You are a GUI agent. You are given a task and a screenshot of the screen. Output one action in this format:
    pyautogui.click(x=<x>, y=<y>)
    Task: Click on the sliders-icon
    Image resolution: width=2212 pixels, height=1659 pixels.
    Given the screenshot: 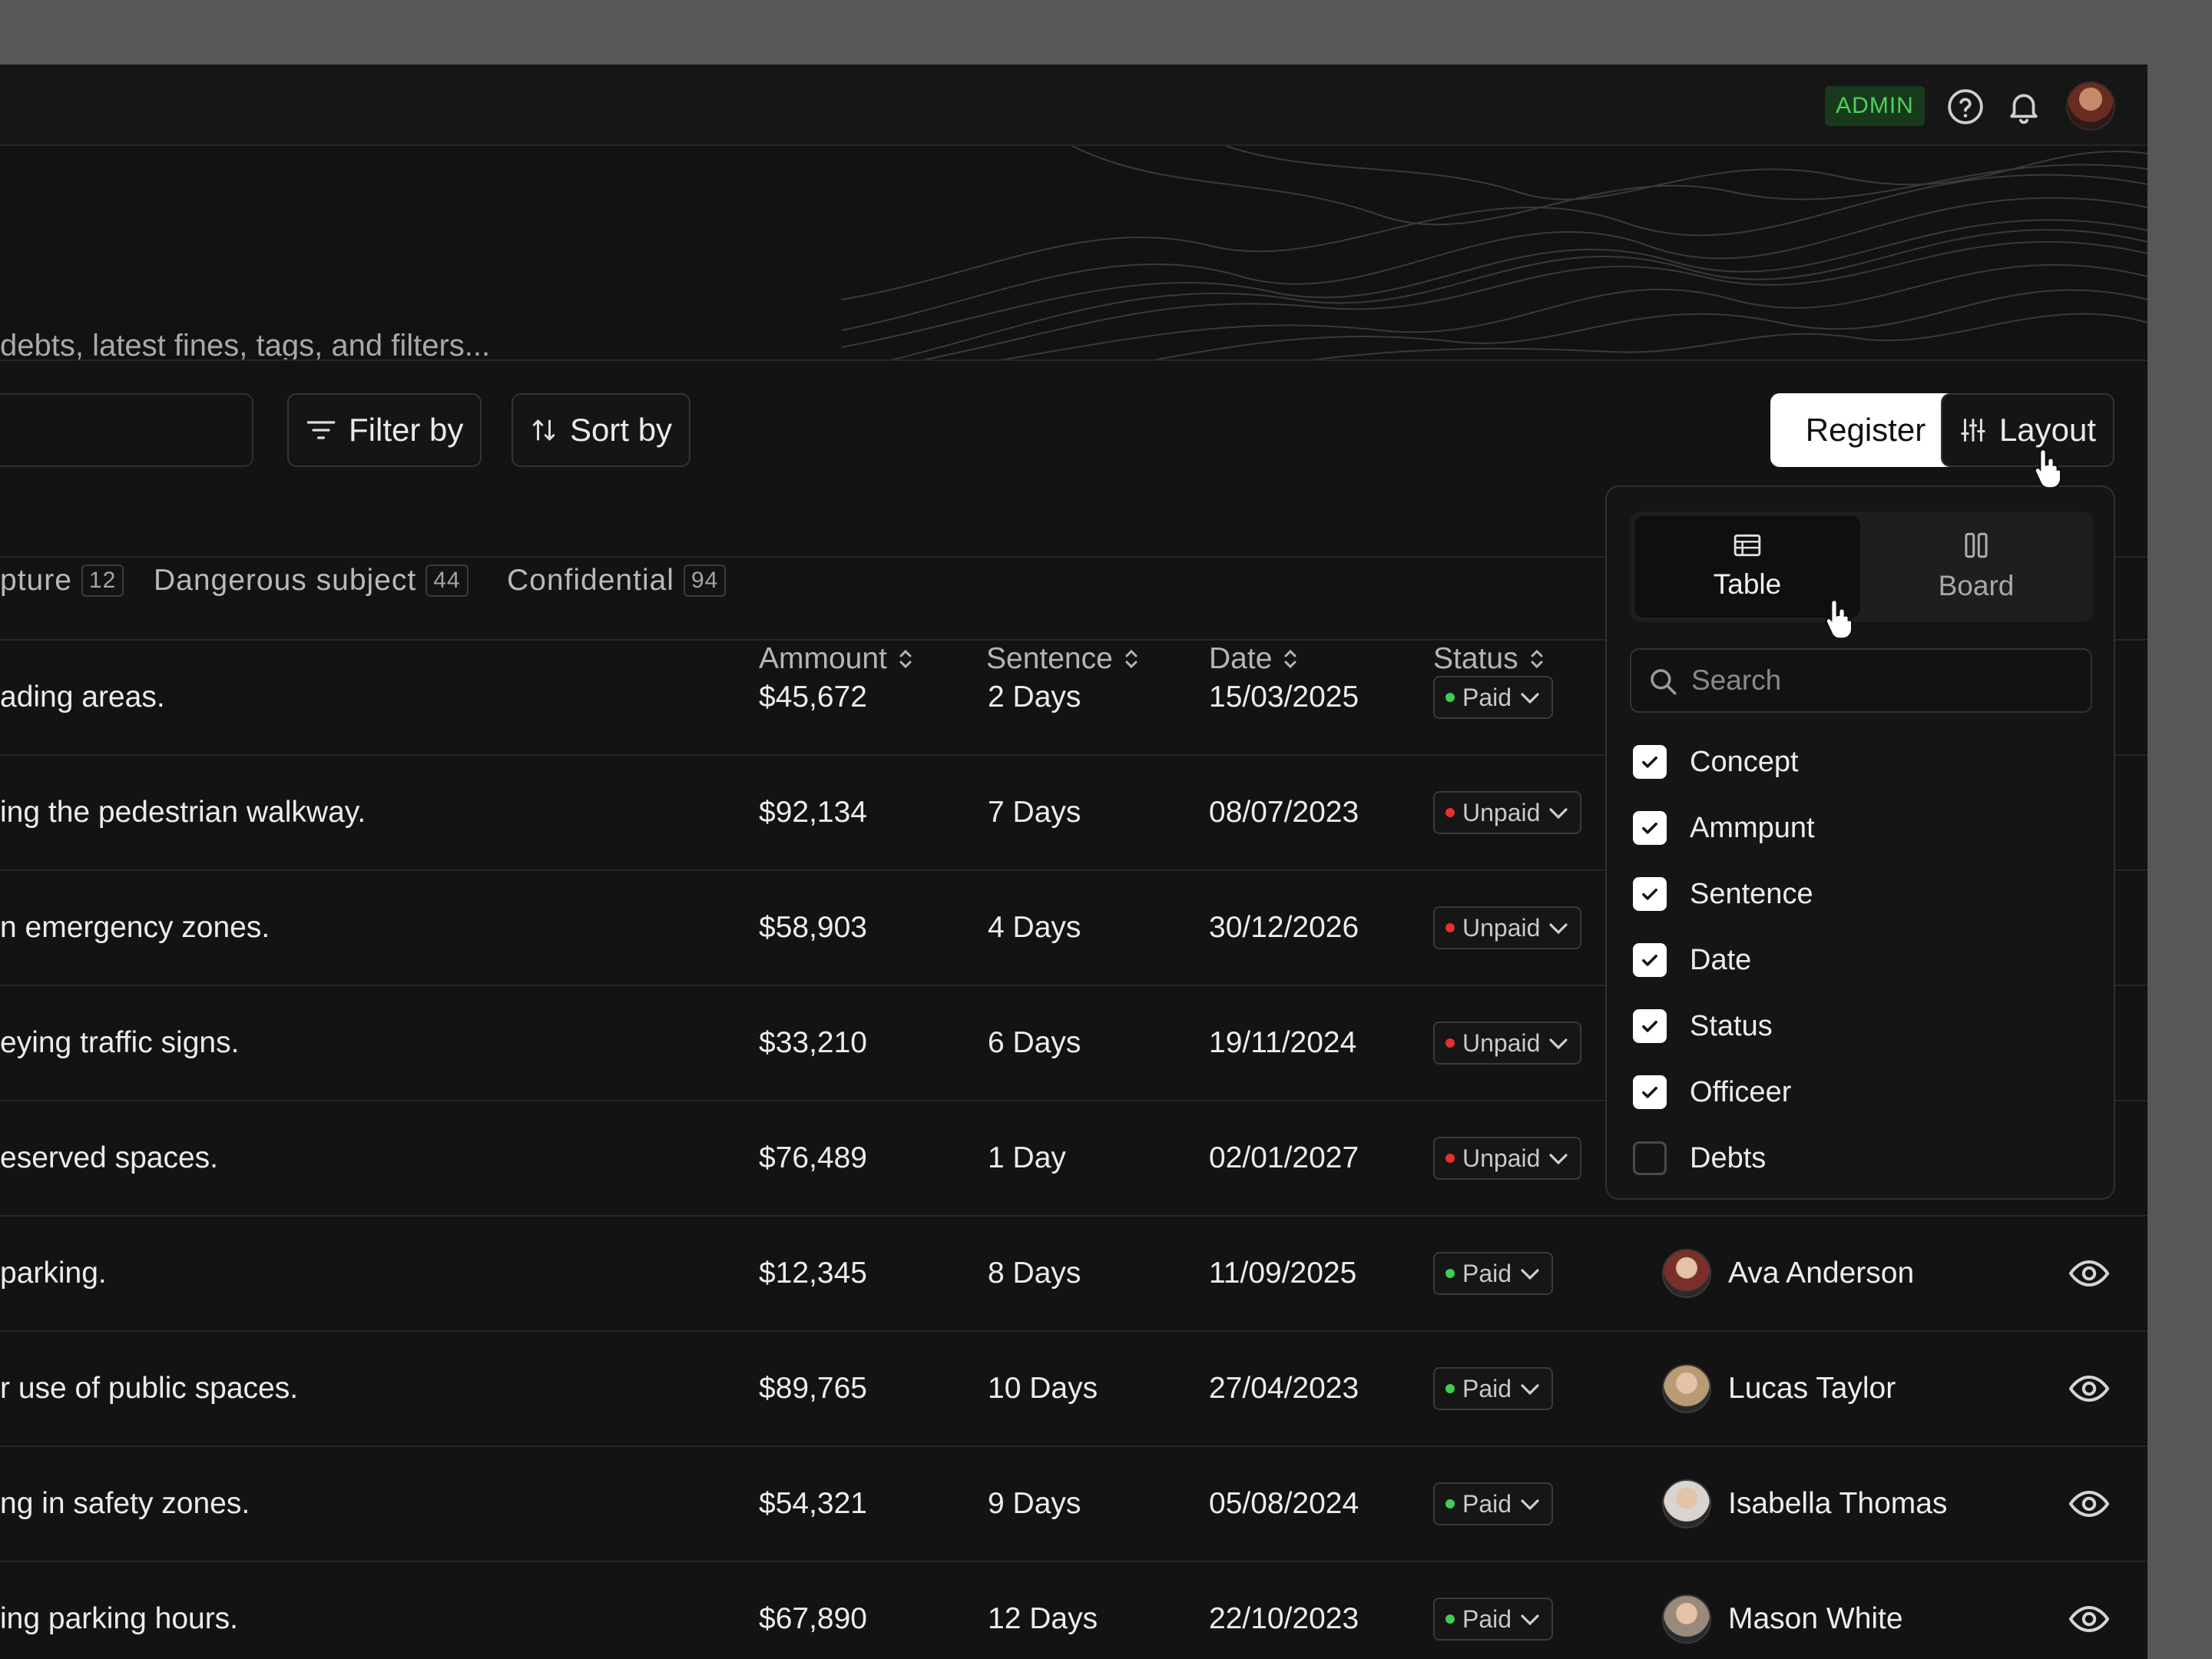 What is the action you would take?
    pyautogui.click(x=1973, y=430)
    